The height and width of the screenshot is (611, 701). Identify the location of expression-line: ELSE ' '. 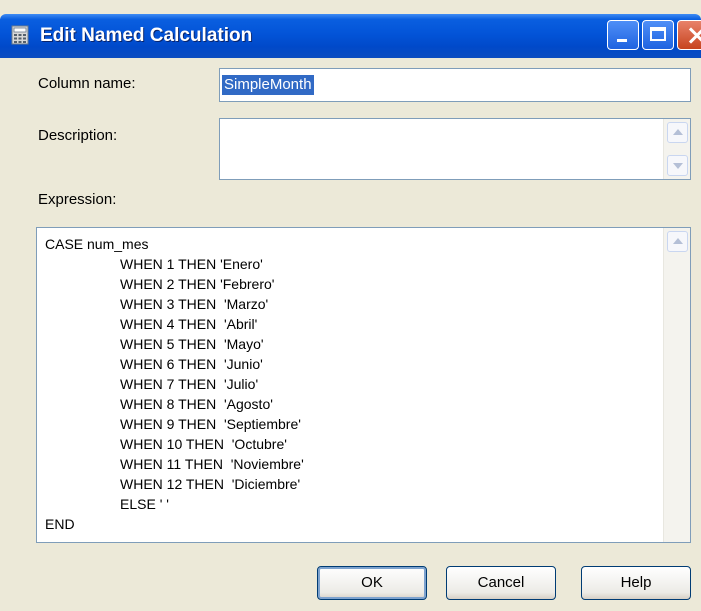
(144, 504).